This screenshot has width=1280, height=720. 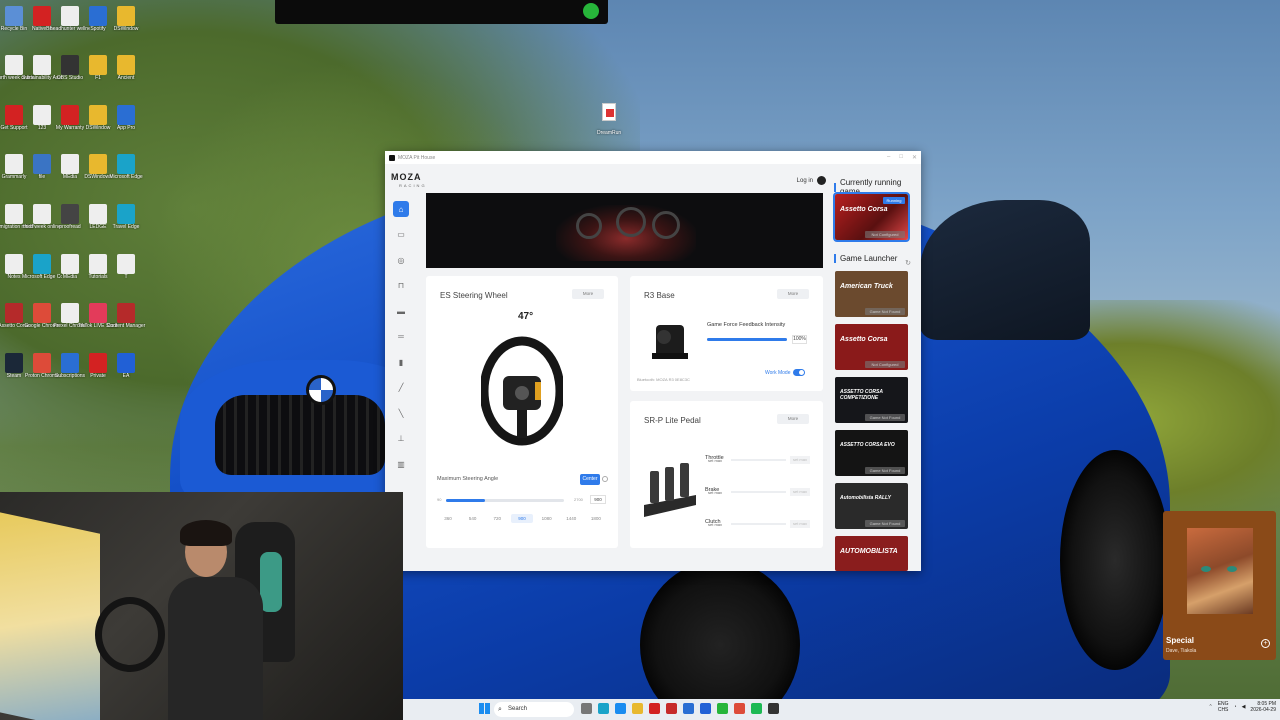 What do you see at coordinates (126, 326) in the screenshot?
I see `desktop-icon-label: Content Manager` at bounding box center [126, 326].